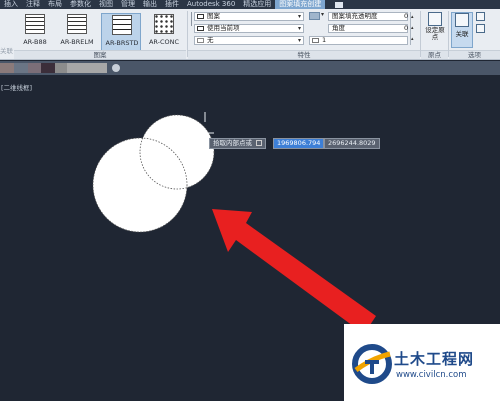 This screenshot has height=401, width=500. I want to click on hatch-boundary-circles, so click(153, 173).